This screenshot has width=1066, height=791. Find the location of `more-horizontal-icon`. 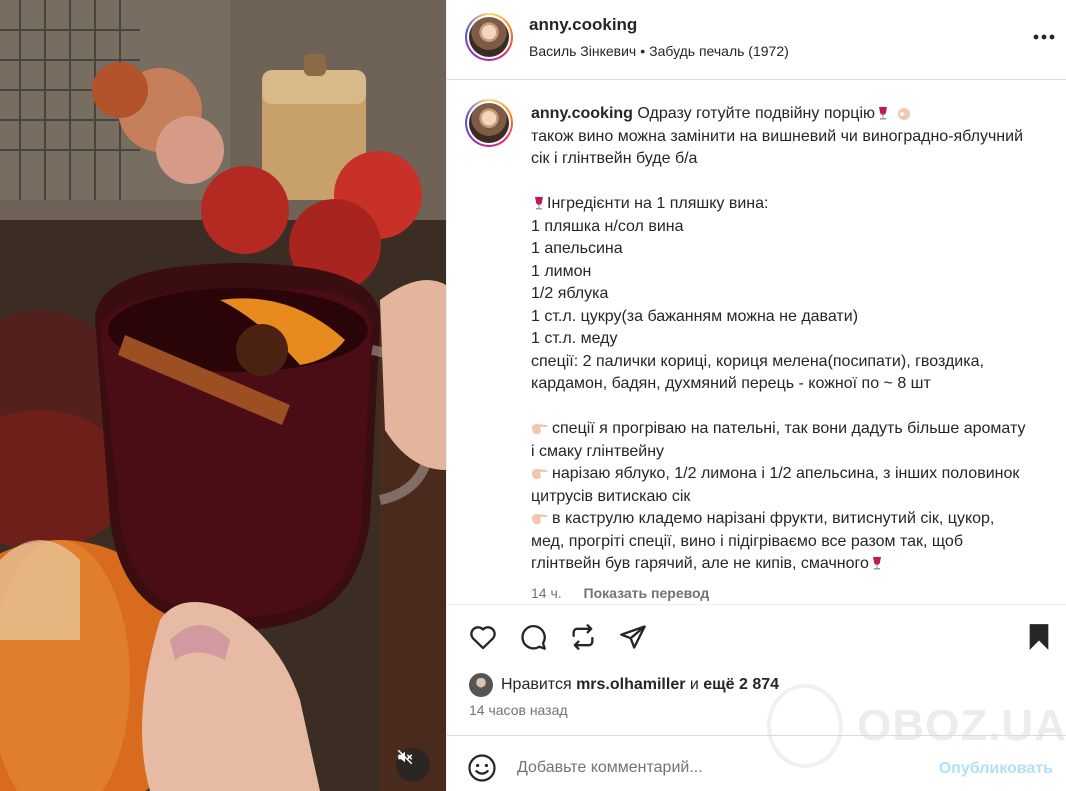

more-horizontal-icon is located at coordinates (1044, 37).